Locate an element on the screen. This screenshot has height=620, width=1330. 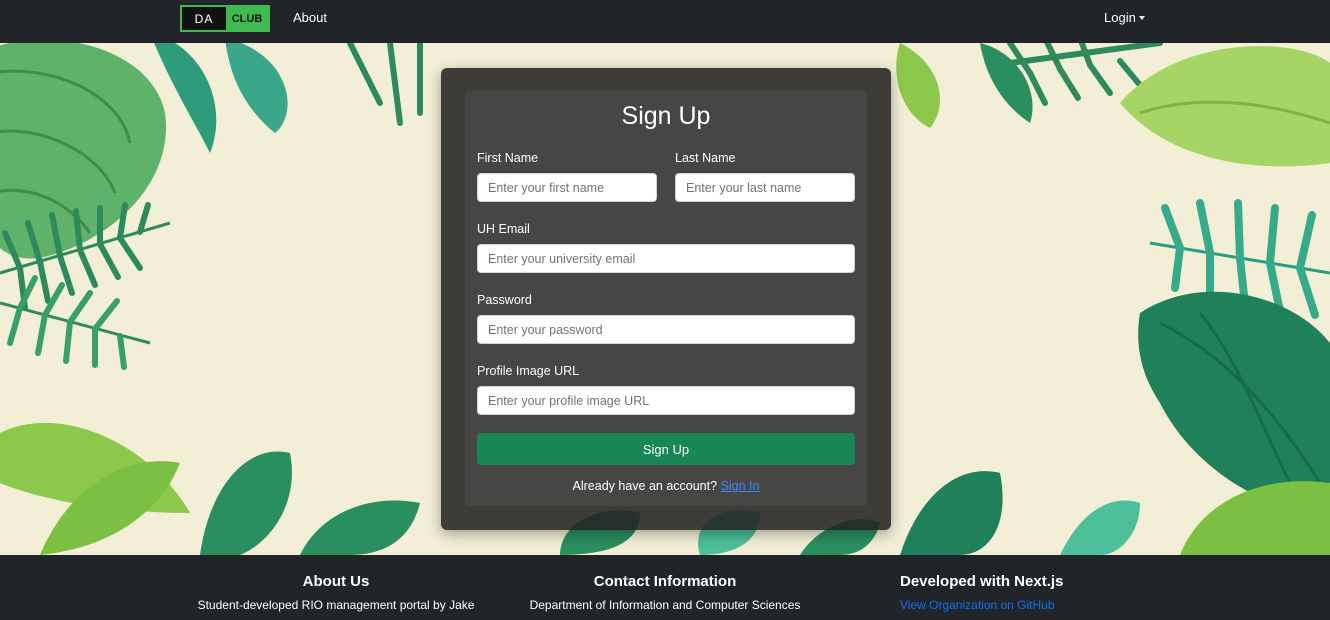
form-title: Sign Up is located at coordinates (666, 116).